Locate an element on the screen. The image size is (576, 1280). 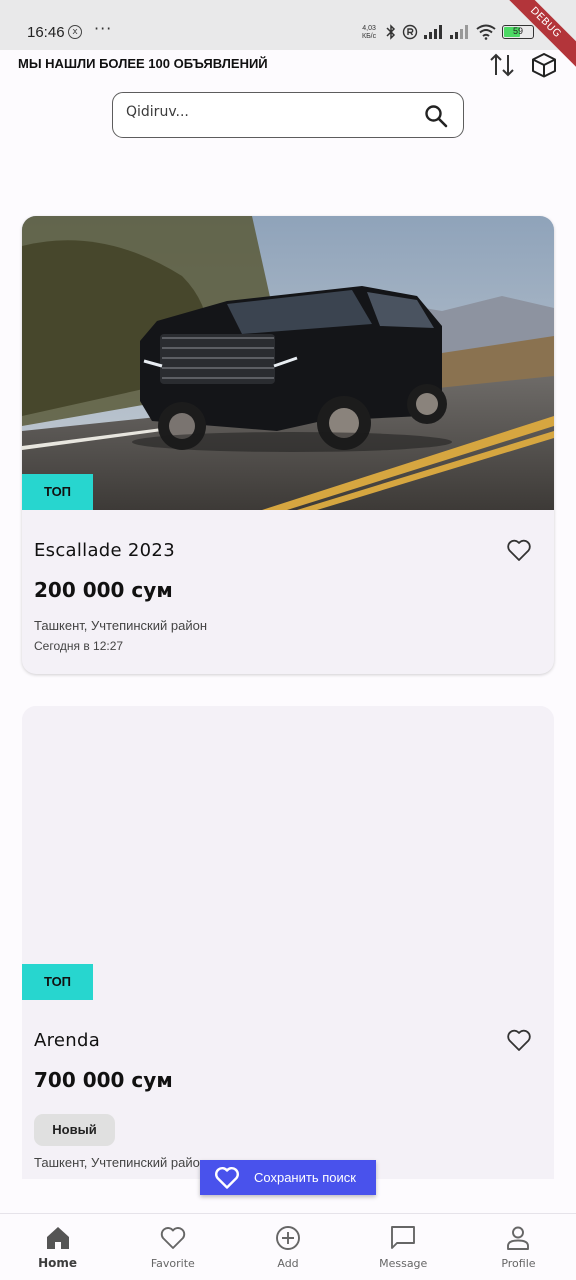
bluetooth-icon is located at coordinates (391, 32).